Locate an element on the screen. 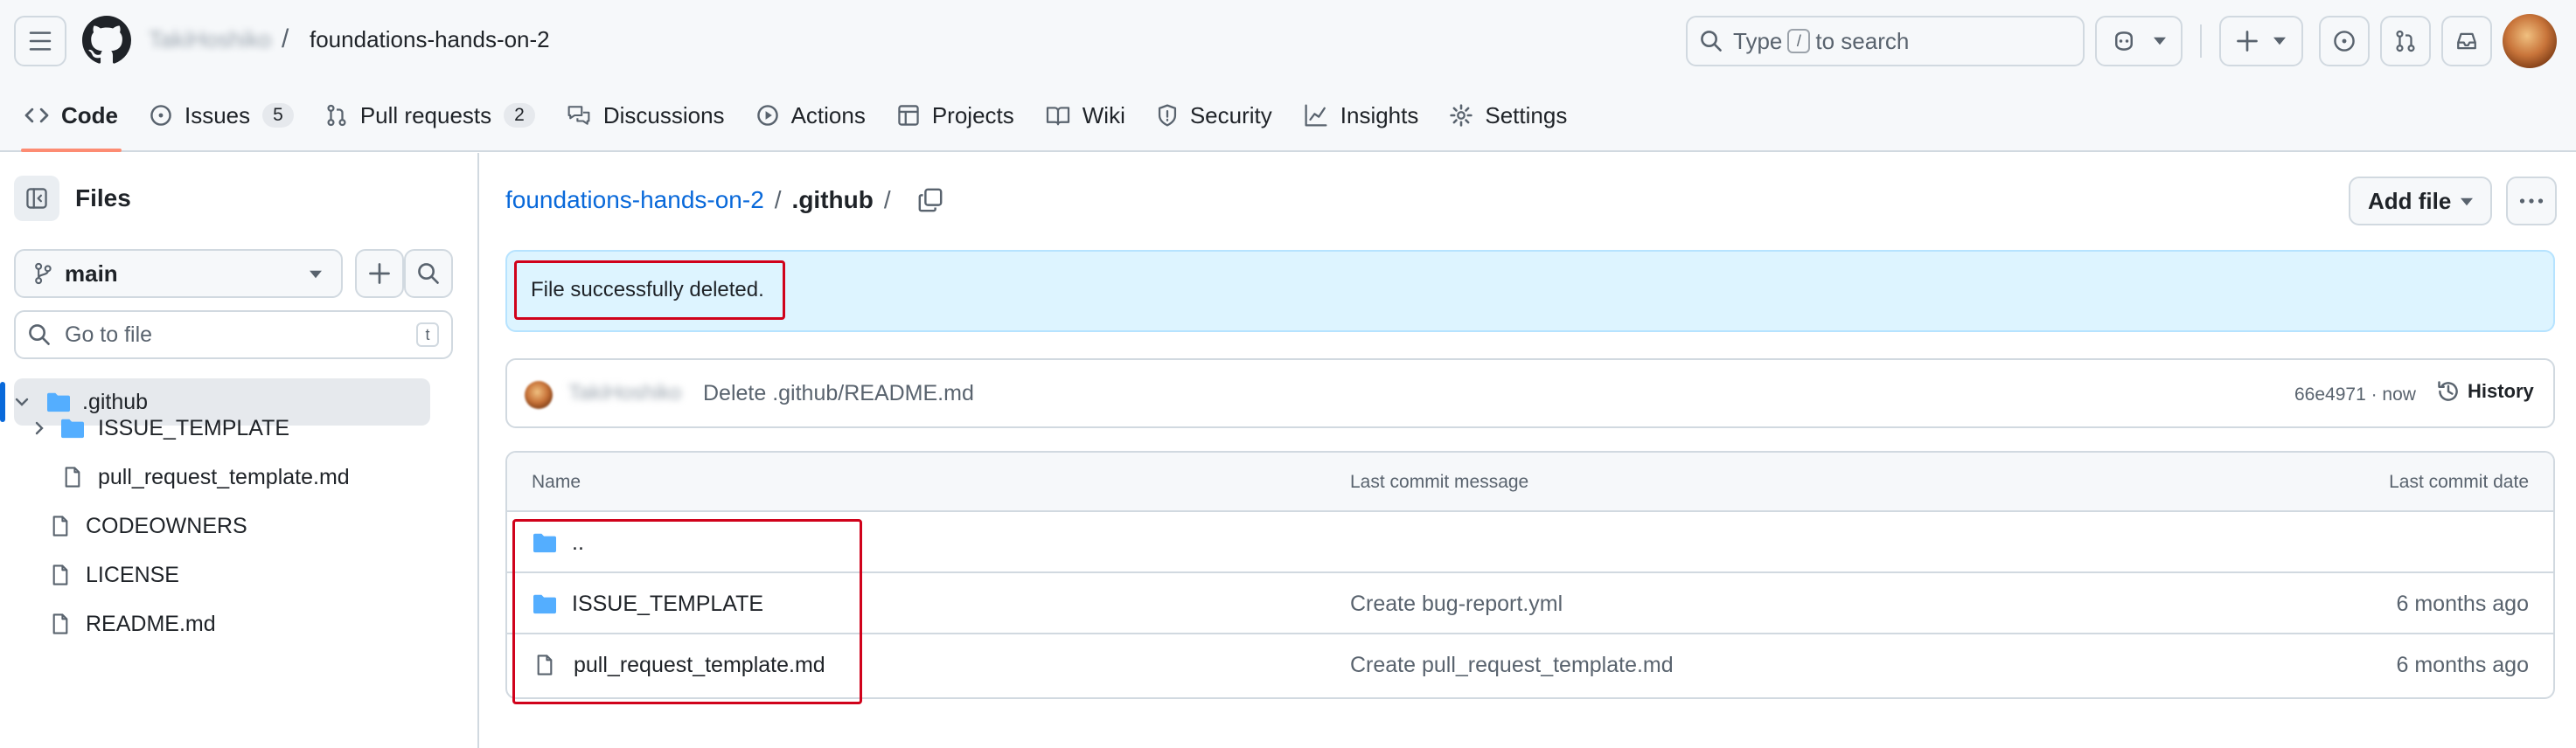  column-header-date: Last commit date is located at coordinates (2459, 482).